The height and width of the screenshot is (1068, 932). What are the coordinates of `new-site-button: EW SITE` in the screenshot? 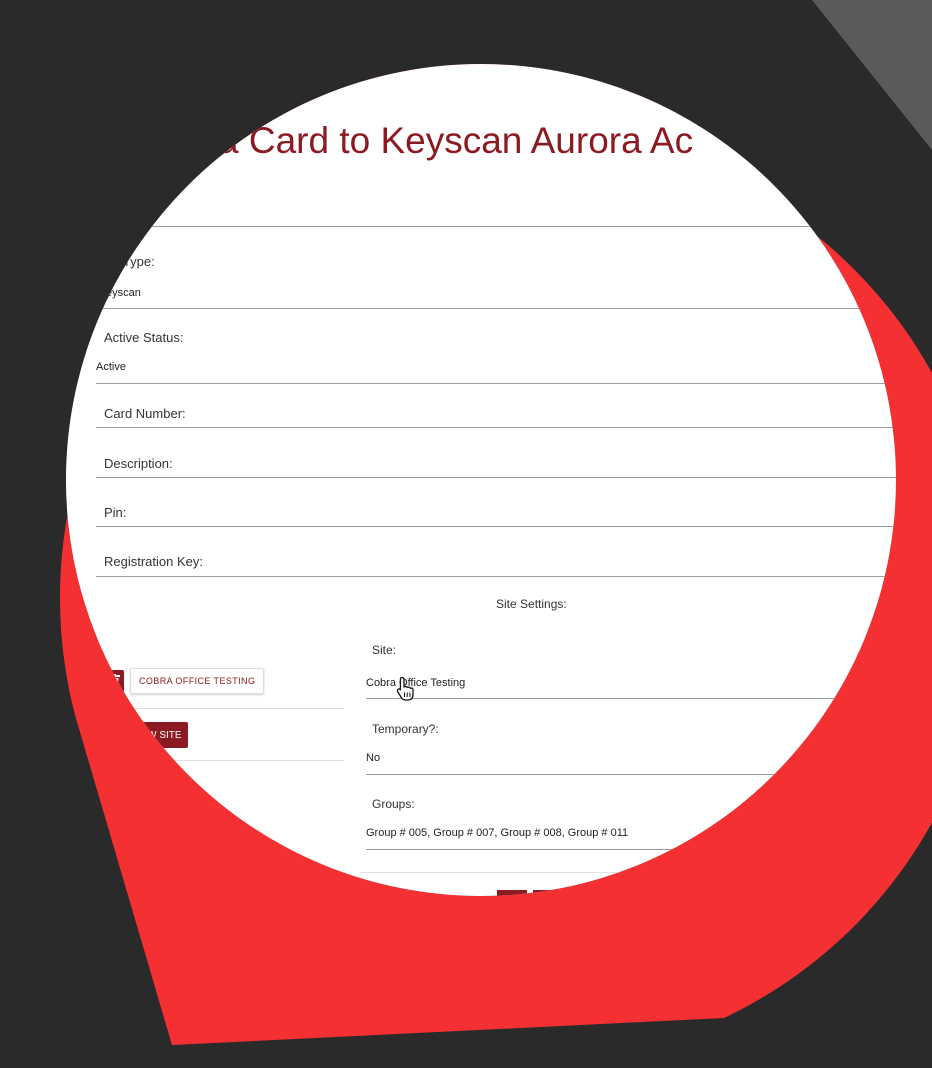 It's located at (161, 735).